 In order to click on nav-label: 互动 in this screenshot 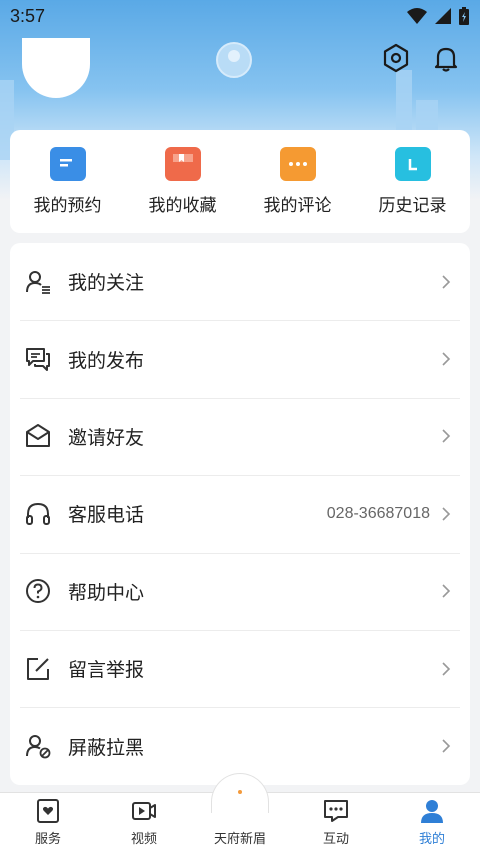, I will do `click(335, 839)`.